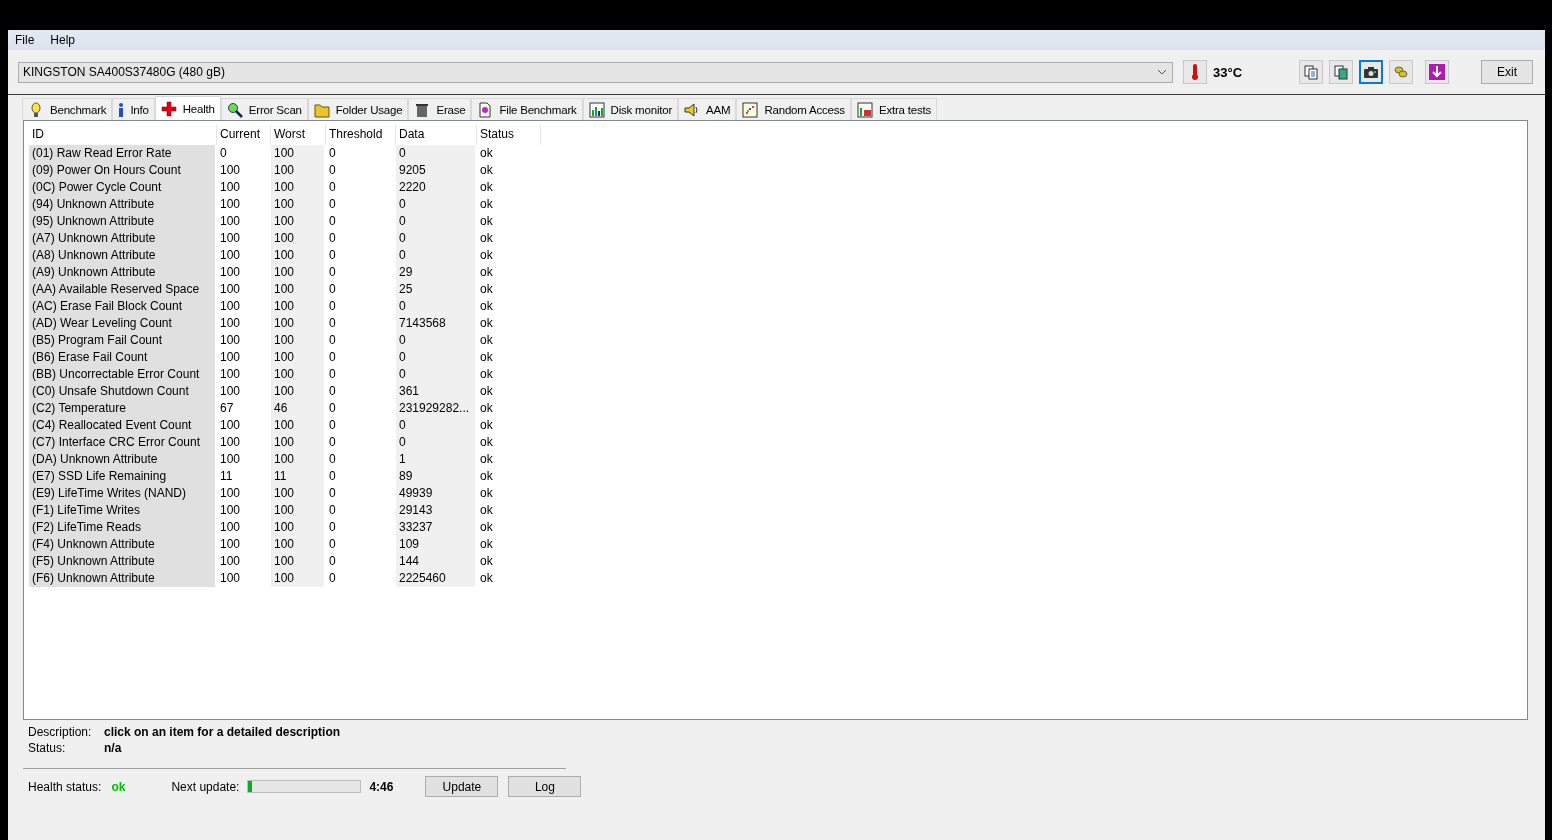 Image resolution: width=1552 pixels, height=840 pixels. What do you see at coordinates (1311, 72) in the screenshot?
I see `copy-button` at bounding box center [1311, 72].